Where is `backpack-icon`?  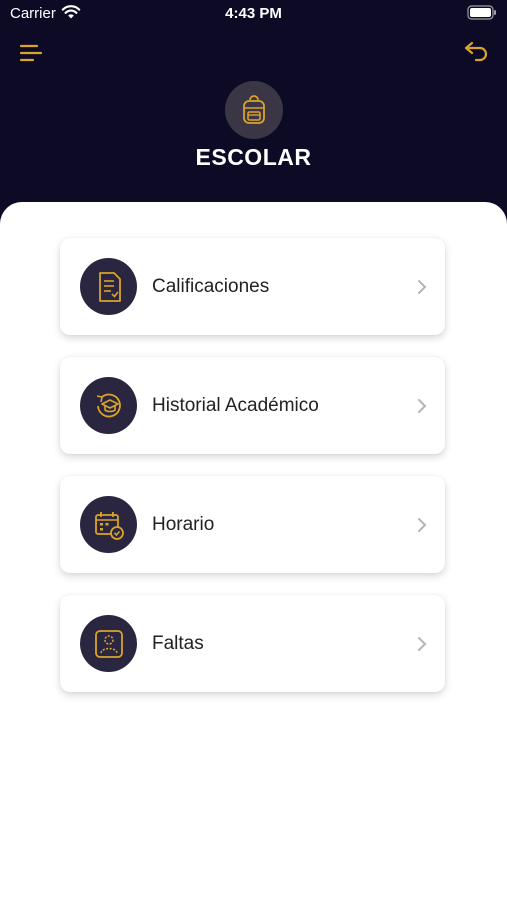
backpack-icon is located at coordinates (254, 109).